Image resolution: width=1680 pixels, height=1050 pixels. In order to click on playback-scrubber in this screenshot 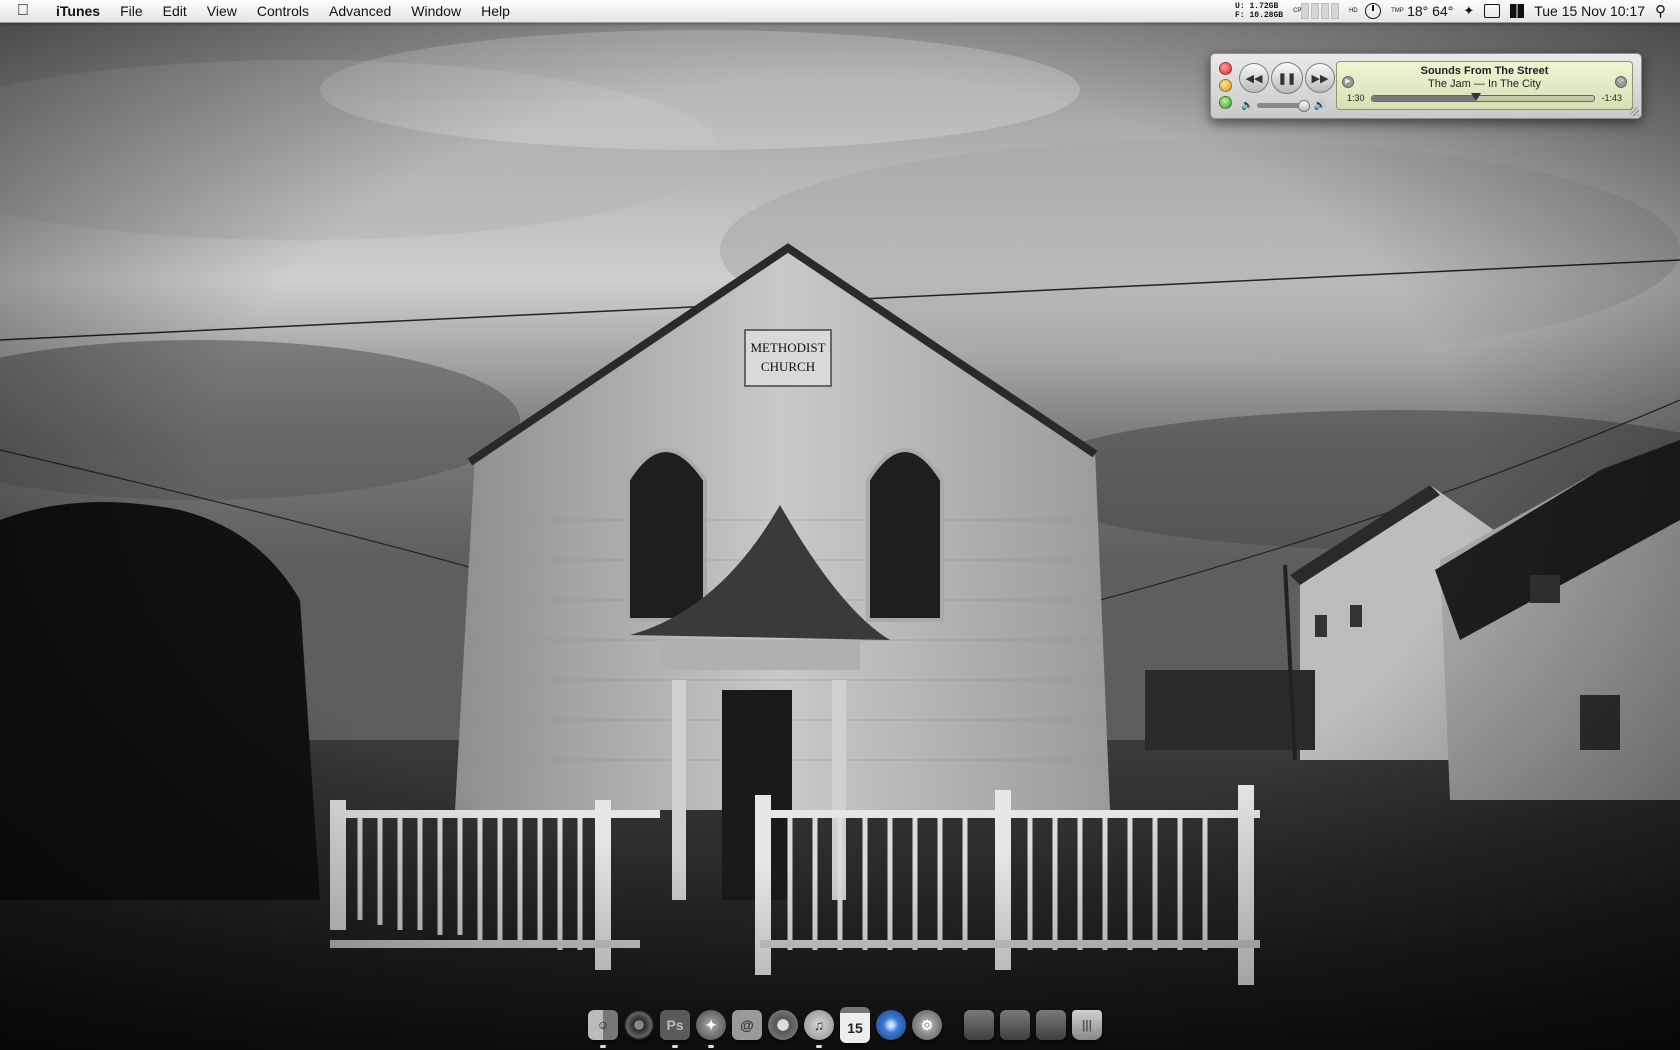, I will do `click(1476, 96)`.